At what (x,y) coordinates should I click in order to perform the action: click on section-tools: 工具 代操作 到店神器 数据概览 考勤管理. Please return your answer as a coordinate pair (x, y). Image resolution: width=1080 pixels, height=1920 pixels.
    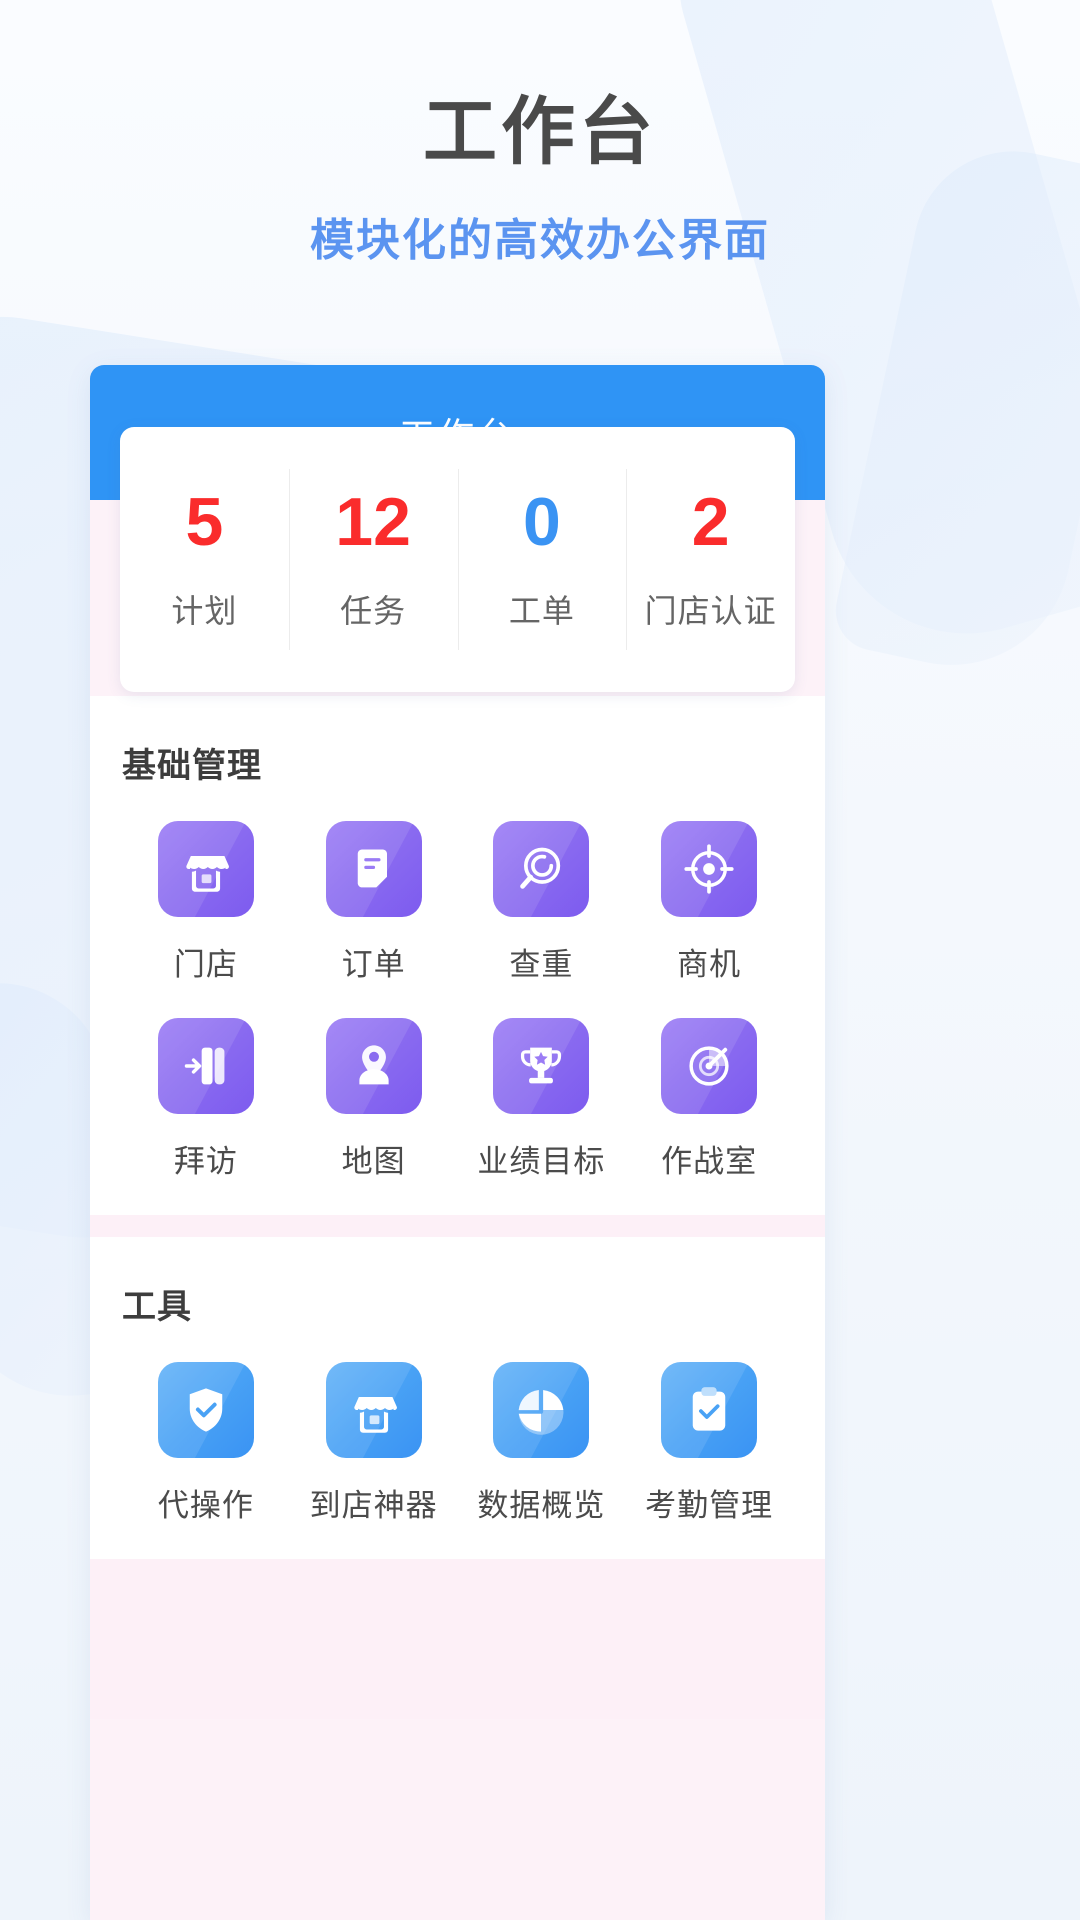
    Looking at the image, I should click on (457, 1398).